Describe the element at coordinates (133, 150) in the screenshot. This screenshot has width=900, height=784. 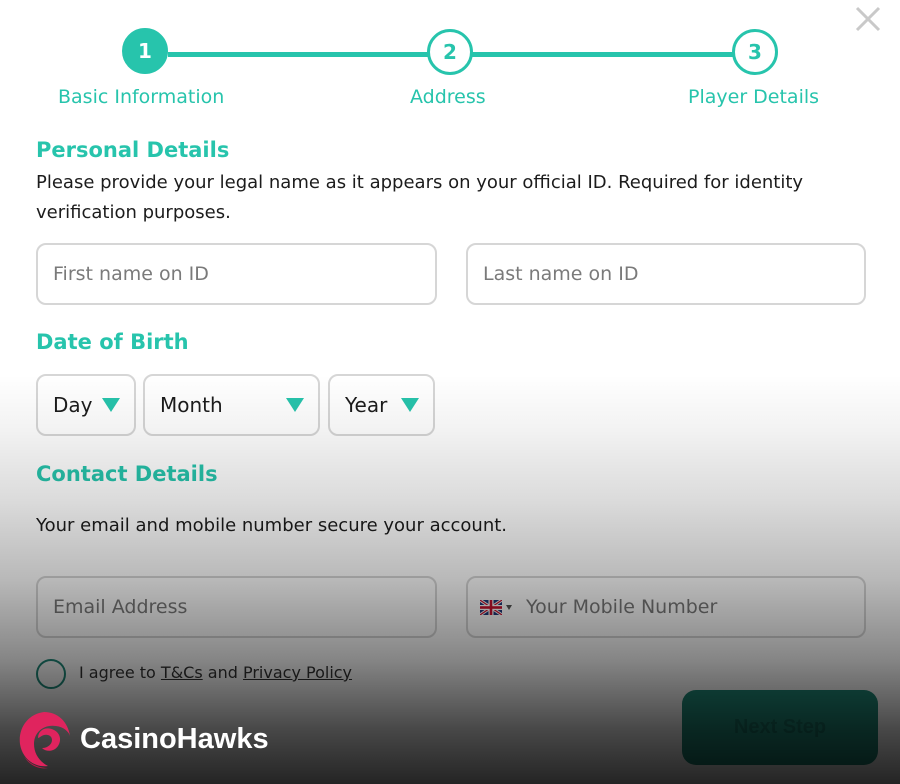
I see `personal-details-heading: Personal Details` at that location.